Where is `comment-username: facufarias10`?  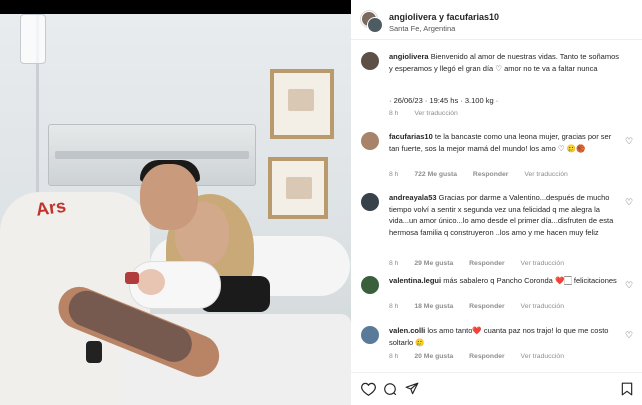 comment-username: facufarias10 is located at coordinates (411, 136).